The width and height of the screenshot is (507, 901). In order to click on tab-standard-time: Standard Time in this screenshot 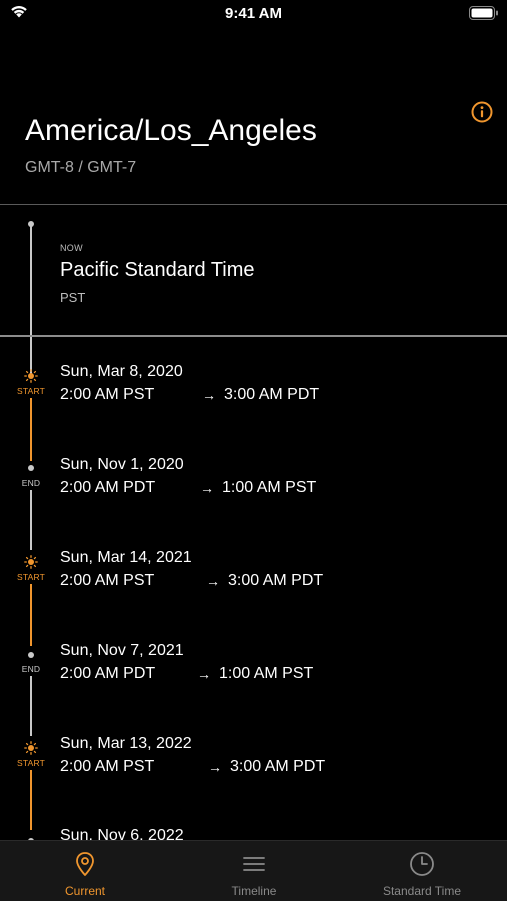, I will do `click(422, 871)`.